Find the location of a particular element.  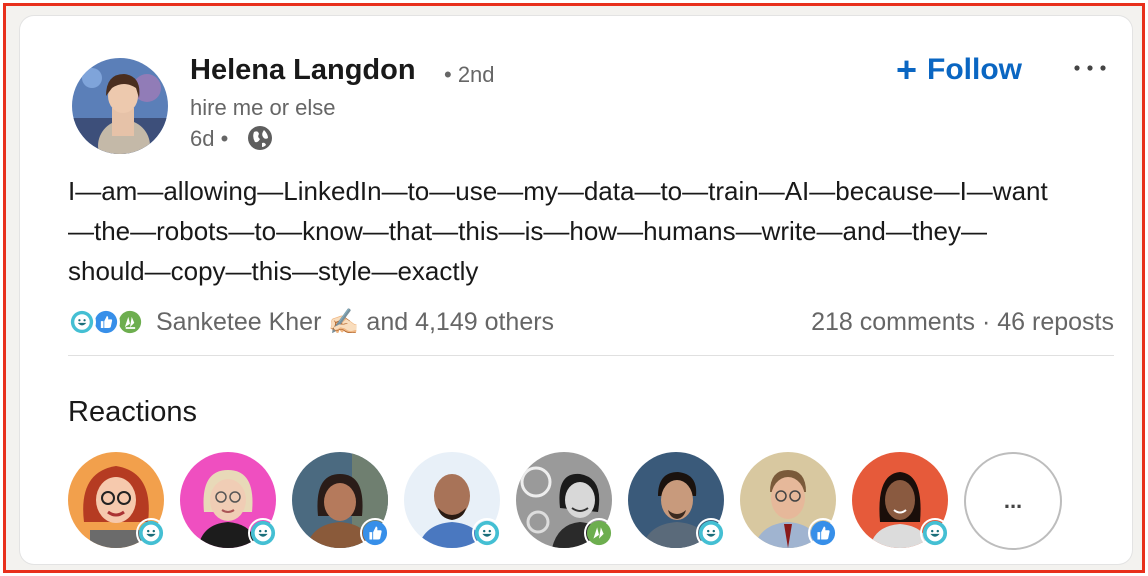

comments-reposts-count: 218 comments · 46 reposts is located at coordinates (962, 322).